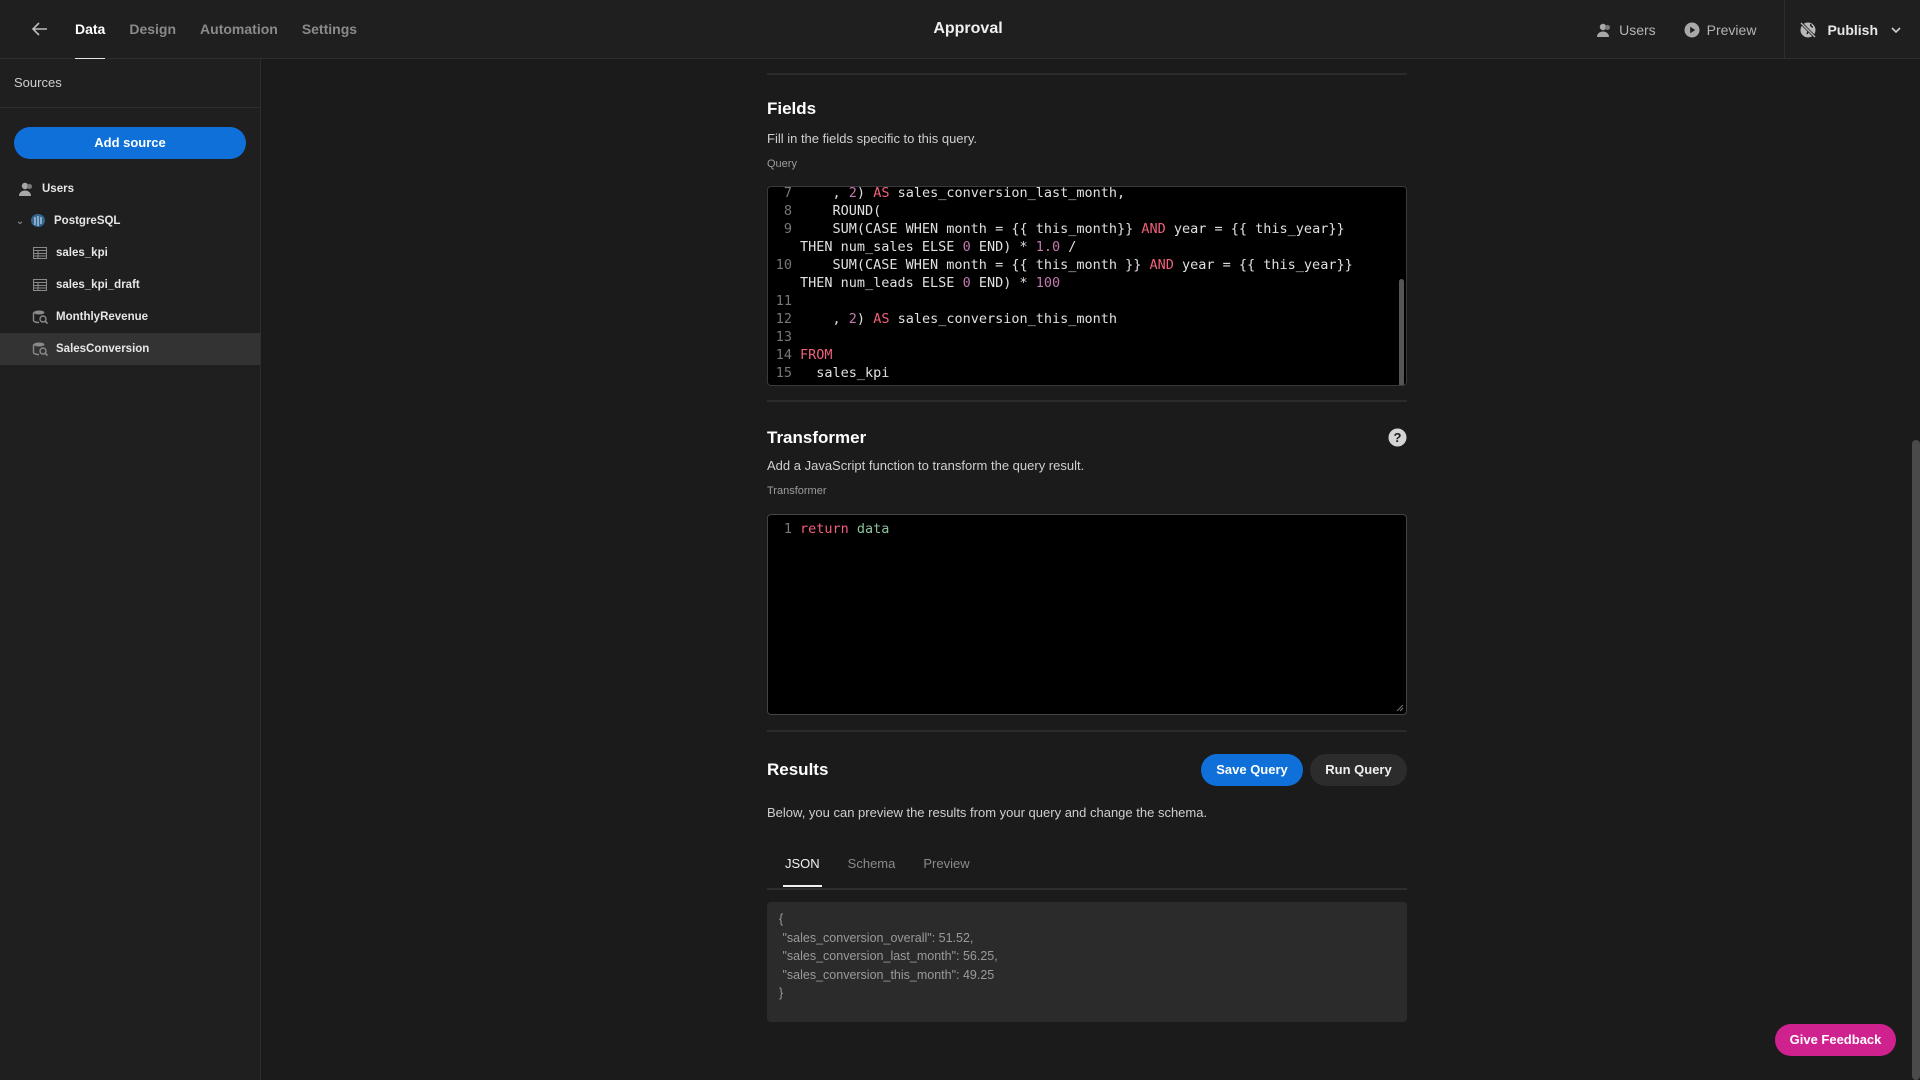  I want to click on code-line: THEN num_sales ELSE 0 END) * 1.0 /, so click(922, 247).